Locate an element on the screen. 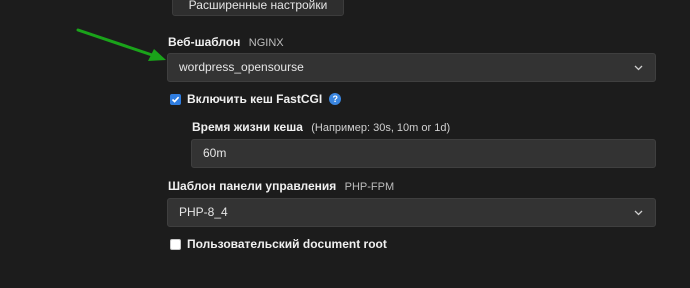 This screenshot has height=288, width=690. advanced-settings-button: Расширенные настройки is located at coordinates (258, 8).